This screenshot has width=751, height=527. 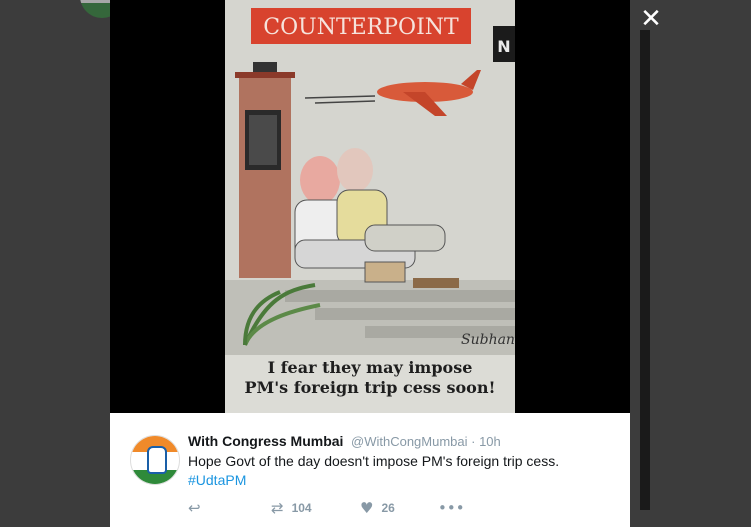 I want to click on caption-line-1: I fear they may impose, so click(x=370, y=367).